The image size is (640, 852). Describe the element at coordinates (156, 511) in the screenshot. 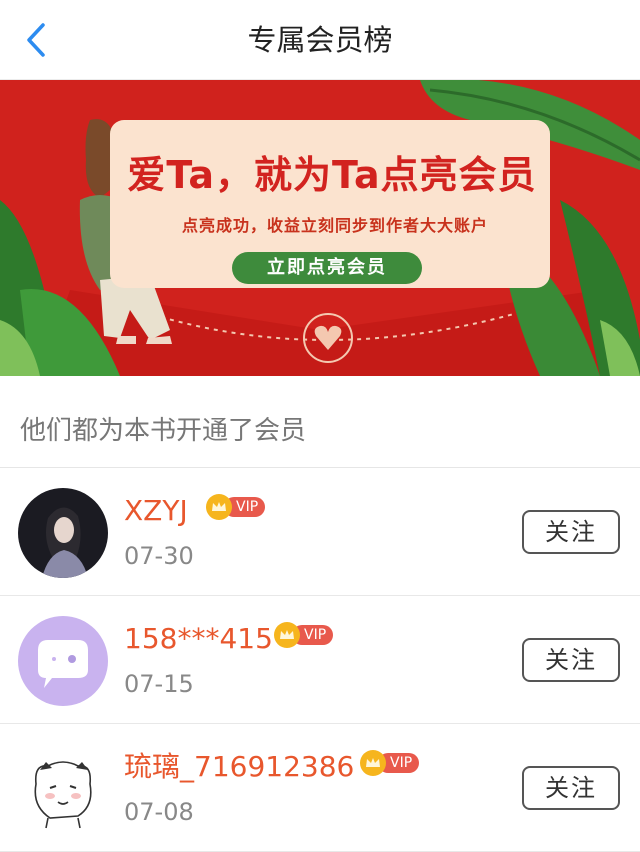

I see `member-name: XZYJ` at that location.